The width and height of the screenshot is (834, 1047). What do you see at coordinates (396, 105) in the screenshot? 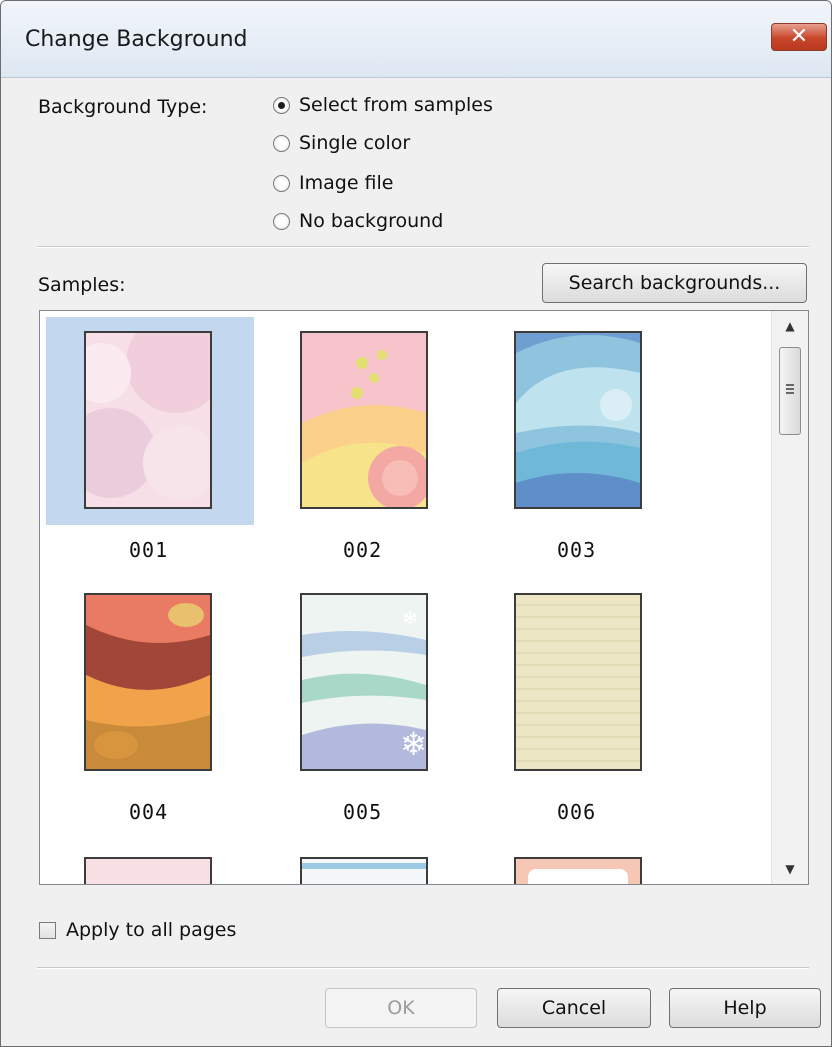
I see `radio-label: Select from samples` at bounding box center [396, 105].